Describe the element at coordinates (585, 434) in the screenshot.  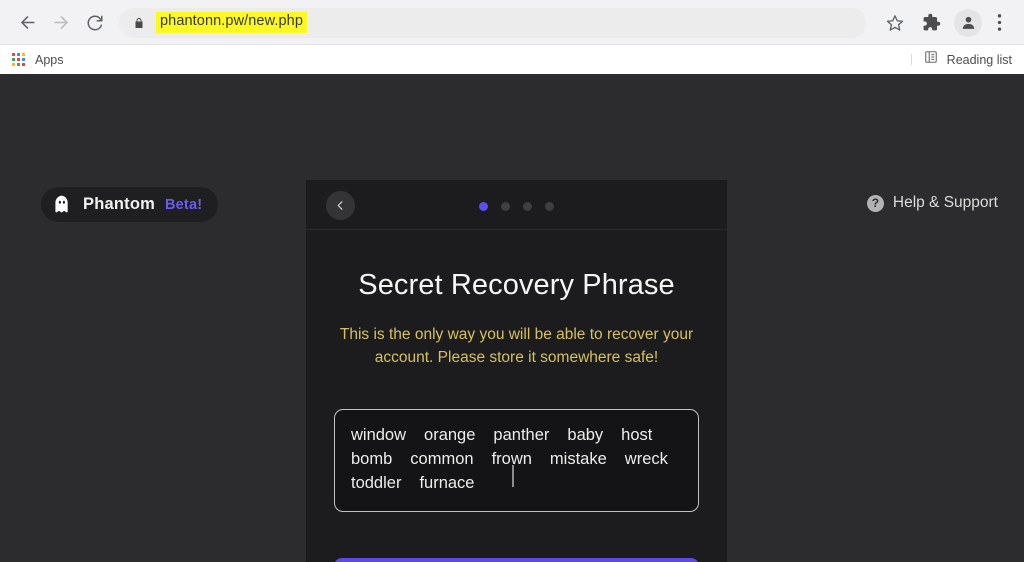
I see `seed-word-4: baby` at that location.